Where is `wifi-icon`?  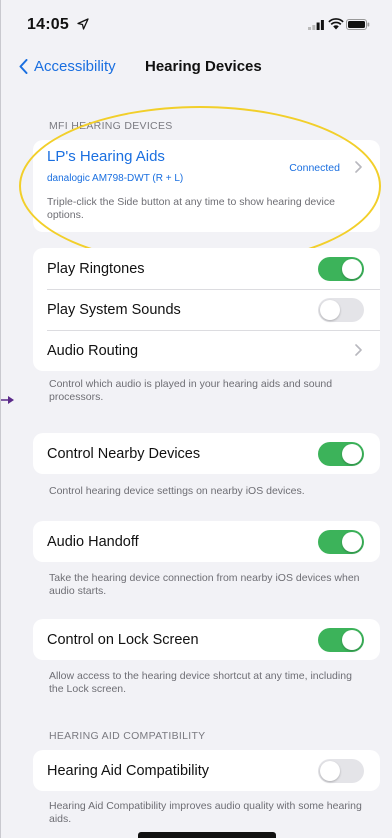
wifi-icon is located at coordinates (336, 24).